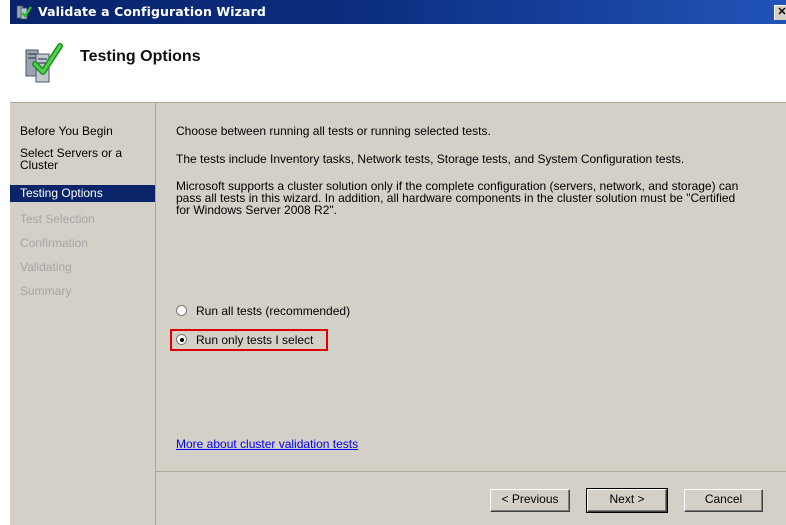  I want to click on close-button: ✕, so click(780, 12).